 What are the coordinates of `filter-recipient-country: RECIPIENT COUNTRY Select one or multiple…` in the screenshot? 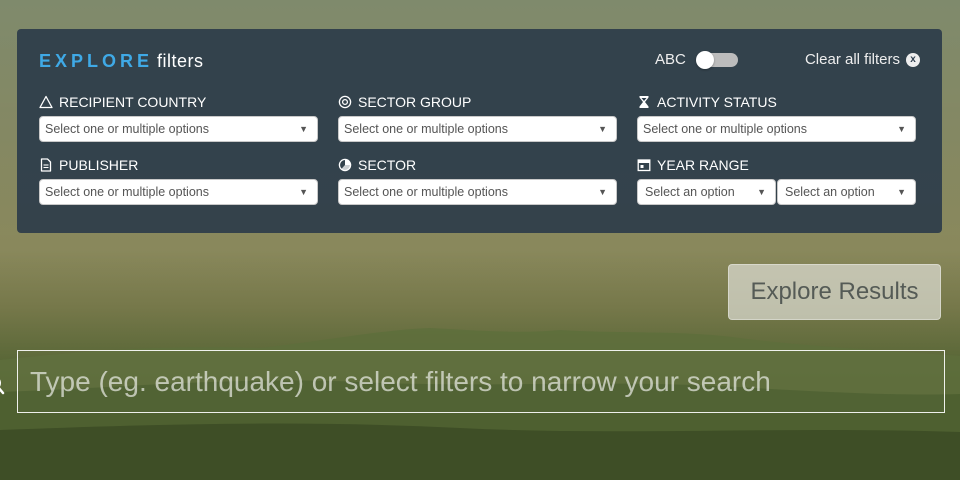 It's located at (178, 118).